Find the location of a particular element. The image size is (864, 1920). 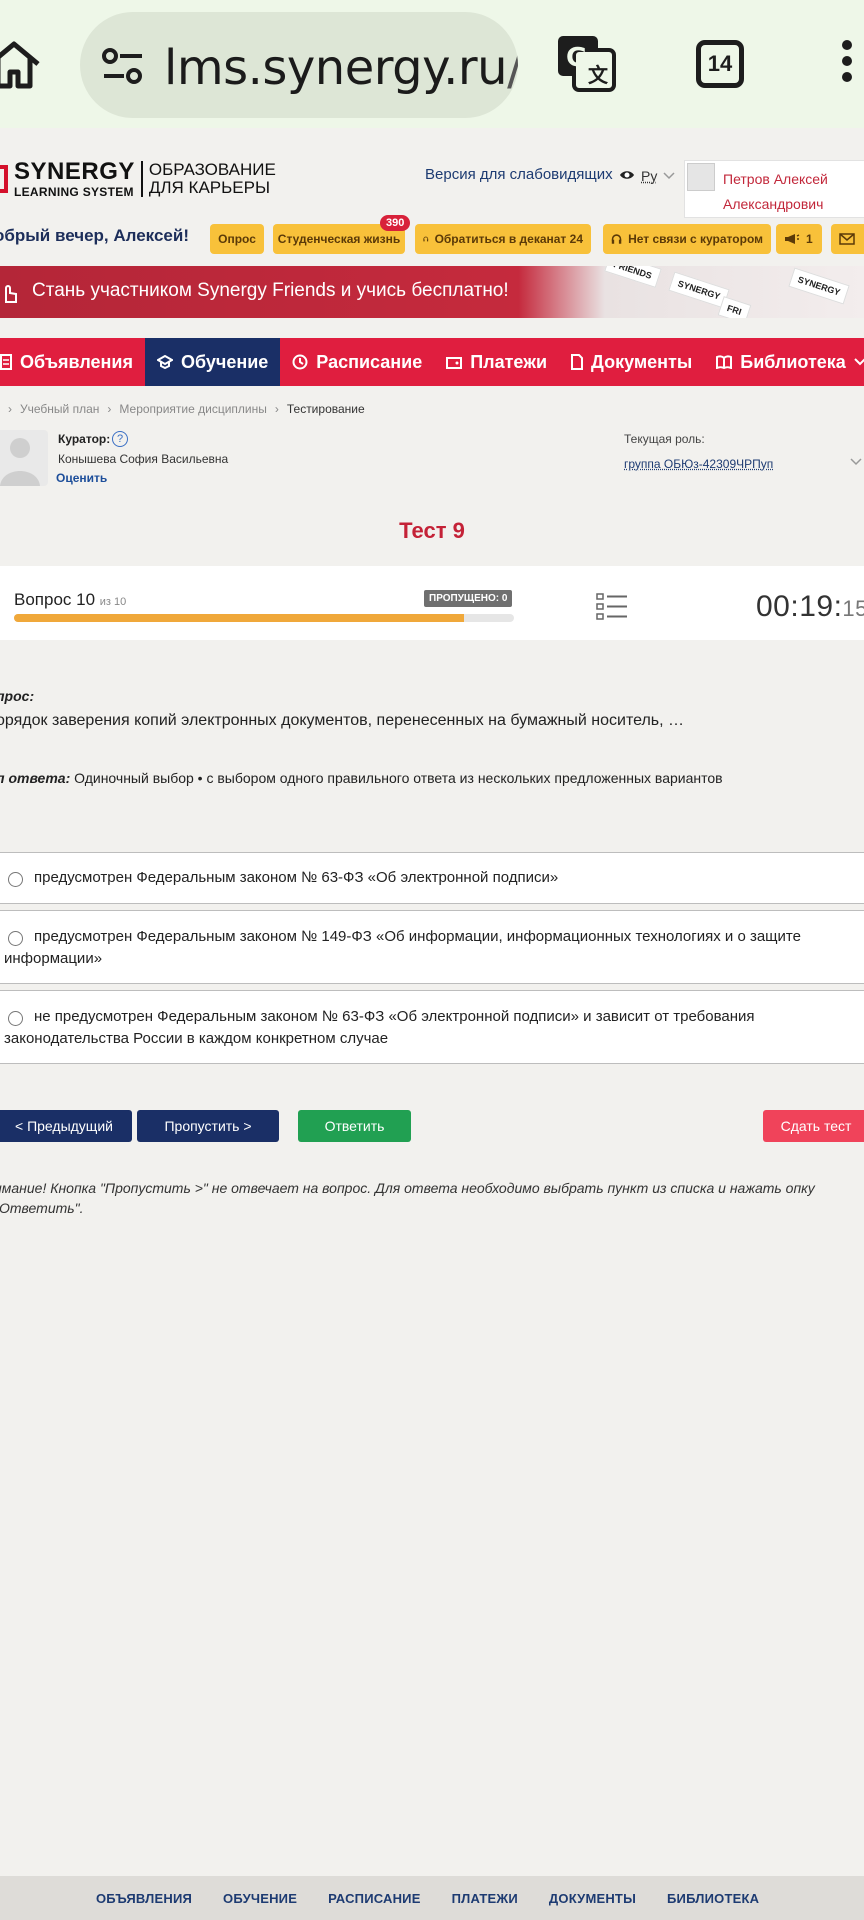

question-number: Вопрос 10 из 10 is located at coordinates (70, 599).